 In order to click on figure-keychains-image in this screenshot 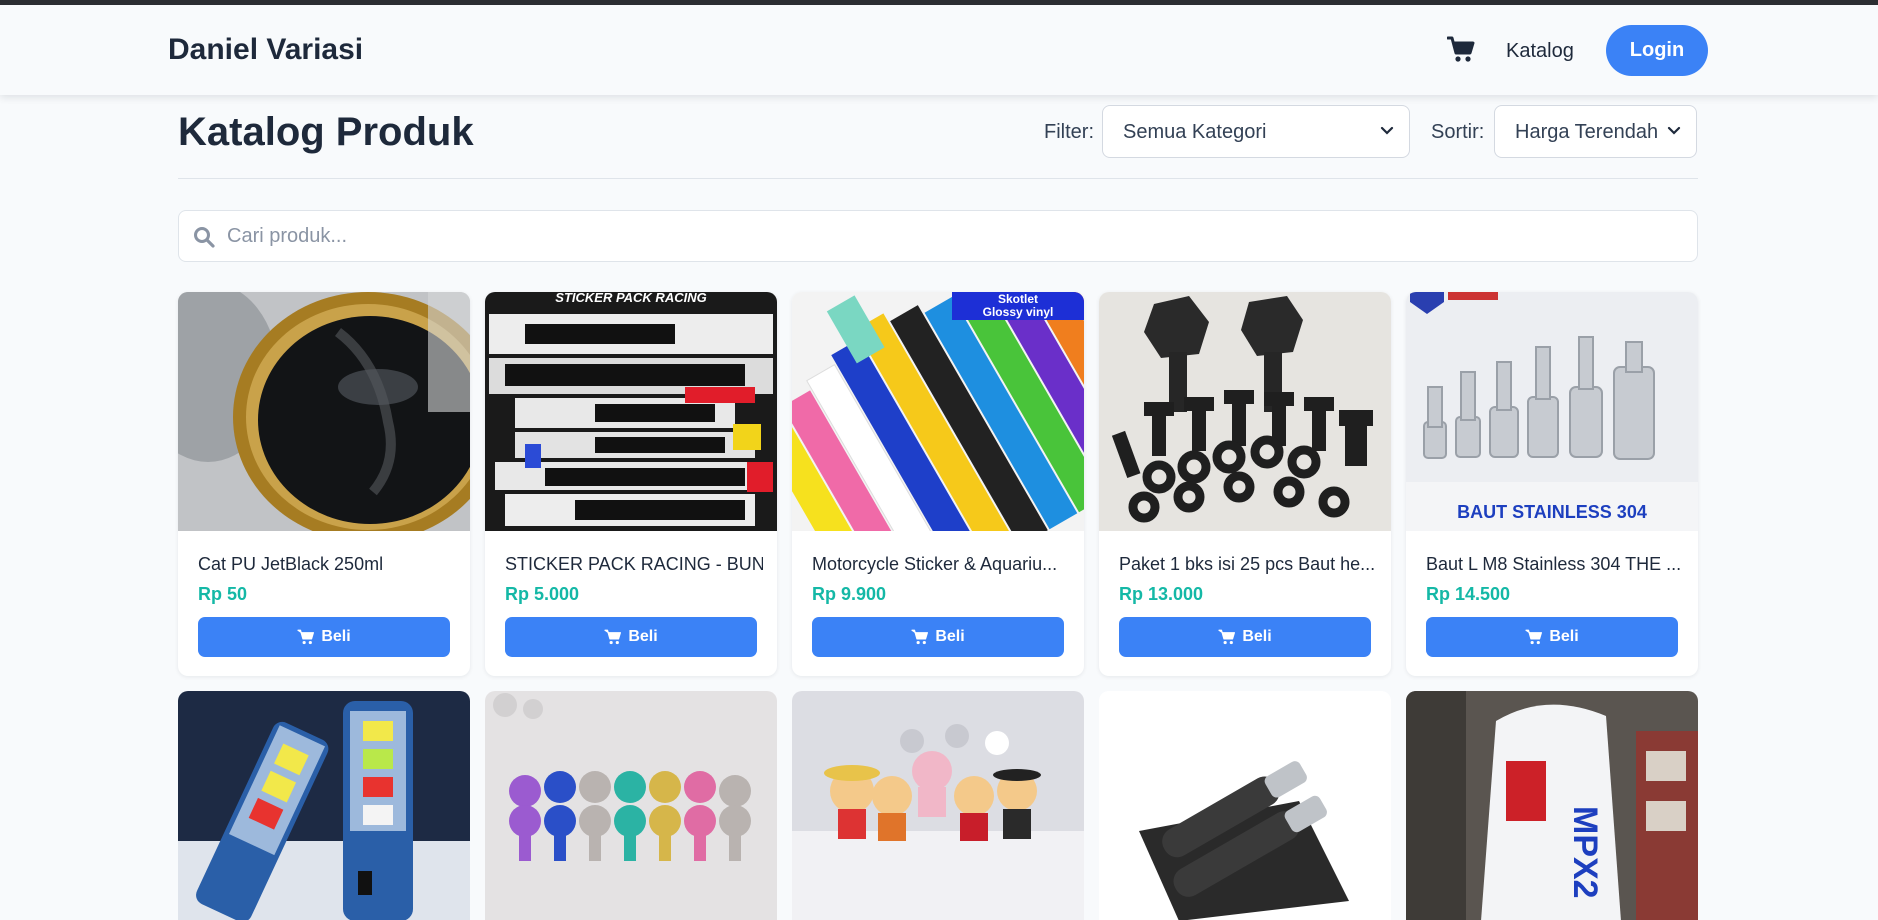, I will do `click(938, 805)`.